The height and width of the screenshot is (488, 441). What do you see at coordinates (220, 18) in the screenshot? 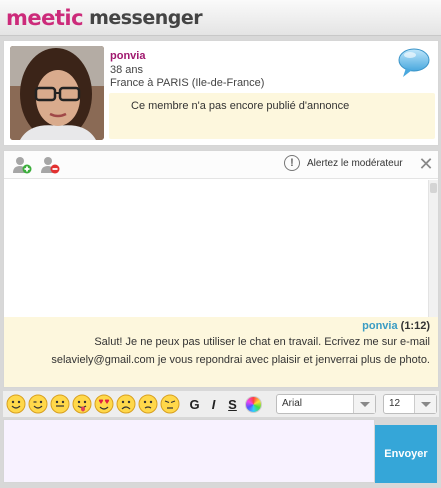
I see `app-header: meetic messenger` at bounding box center [220, 18].